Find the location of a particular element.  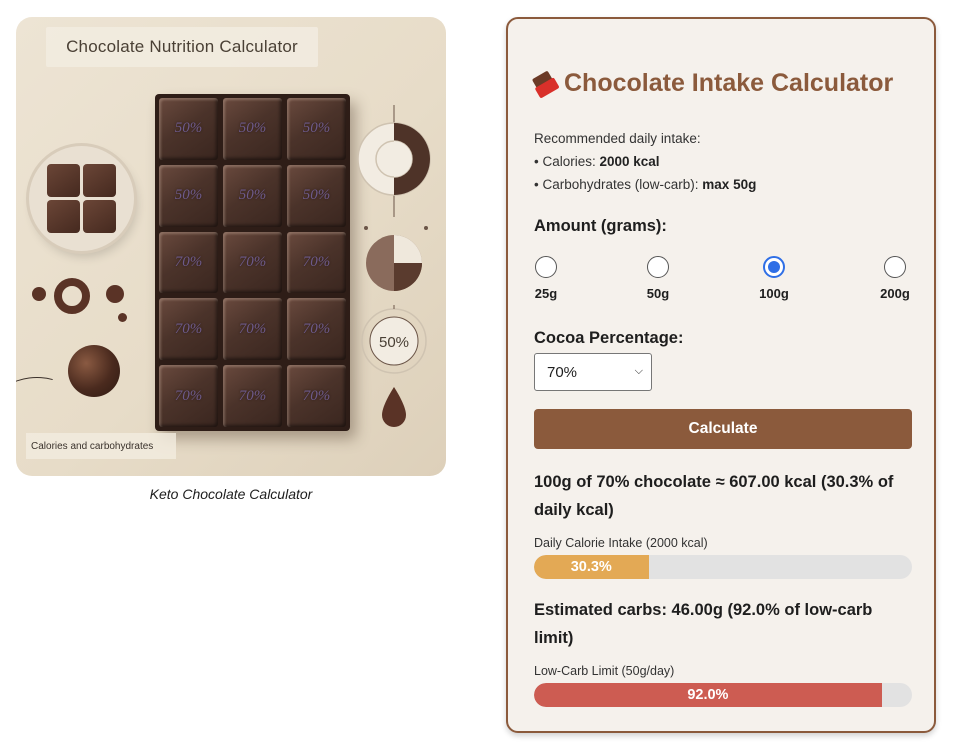

recommended-heading: Recommended daily intake: is located at coordinates (617, 138).